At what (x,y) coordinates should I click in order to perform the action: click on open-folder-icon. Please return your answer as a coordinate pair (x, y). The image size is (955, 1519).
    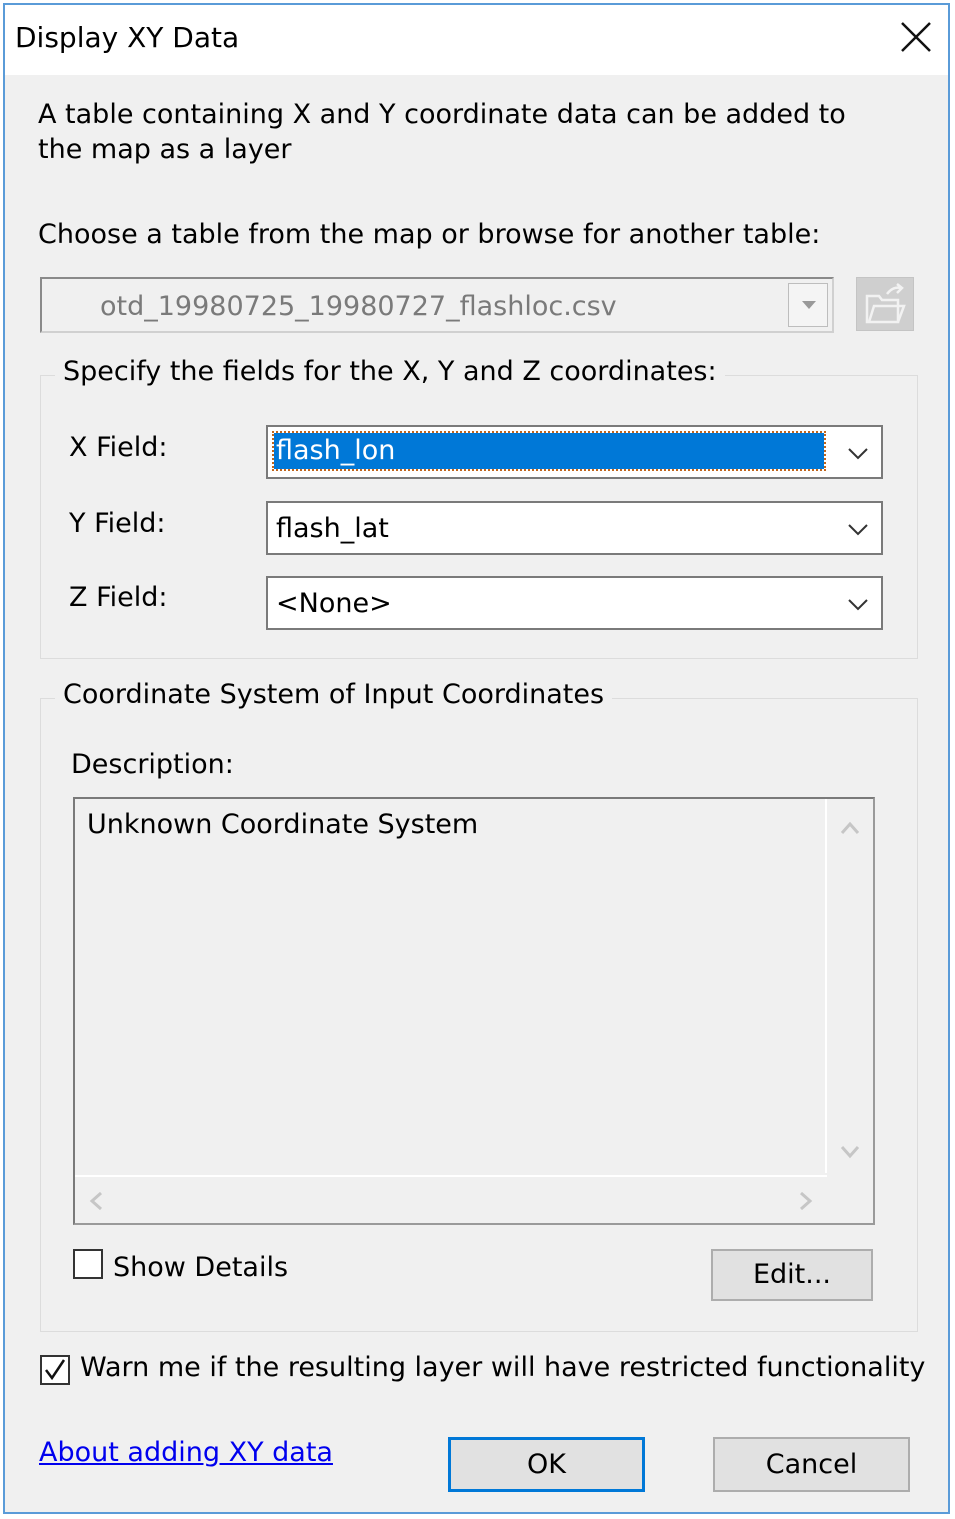
    Looking at the image, I should click on (885, 303).